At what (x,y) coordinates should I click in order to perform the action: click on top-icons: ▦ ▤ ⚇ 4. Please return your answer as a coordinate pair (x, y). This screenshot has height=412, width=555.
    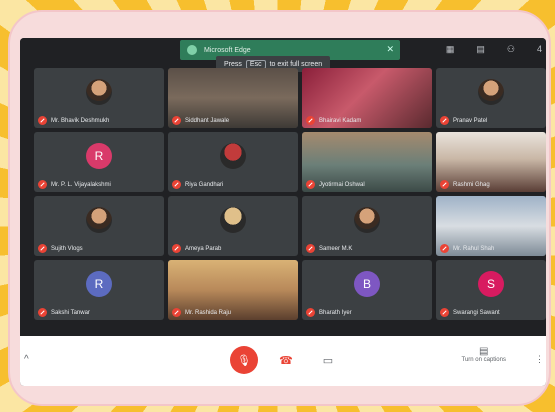
    Looking at the image, I should click on (494, 49).